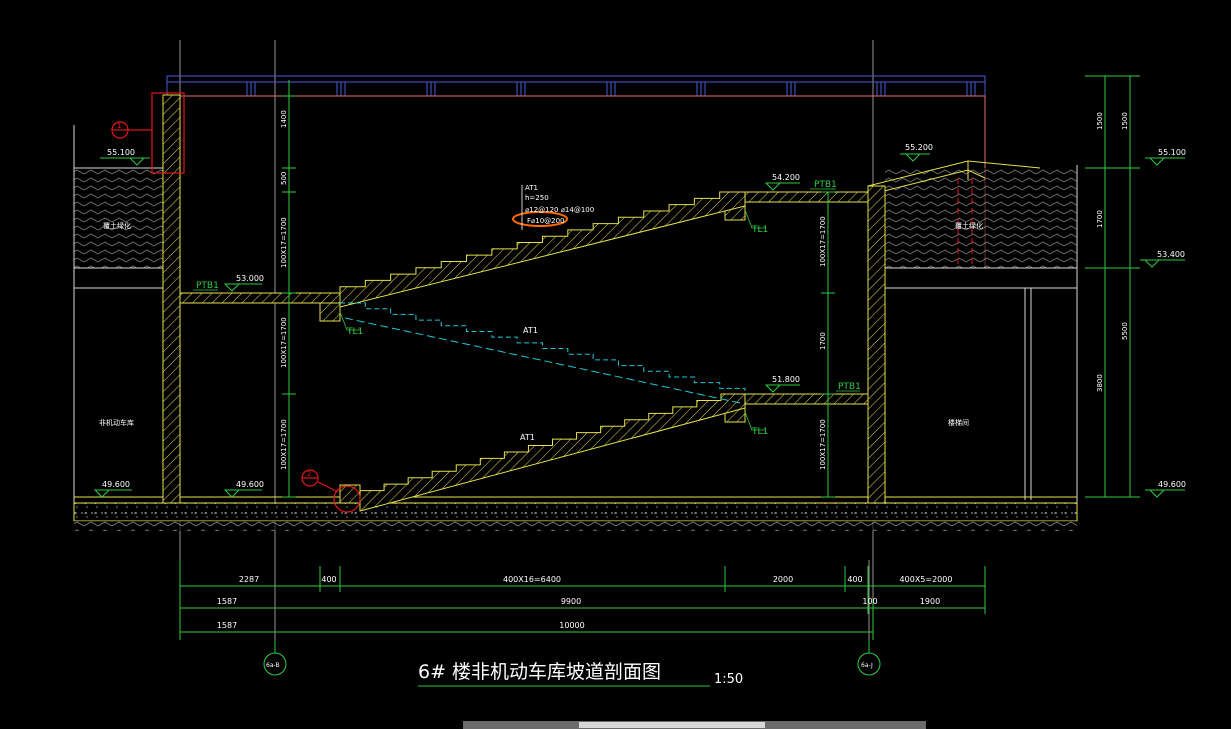 This screenshot has height=729, width=1231. What do you see at coordinates (116, 484) in the screenshot?
I see `level-floor-outer: 49.600` at bounding box center [116, 484].